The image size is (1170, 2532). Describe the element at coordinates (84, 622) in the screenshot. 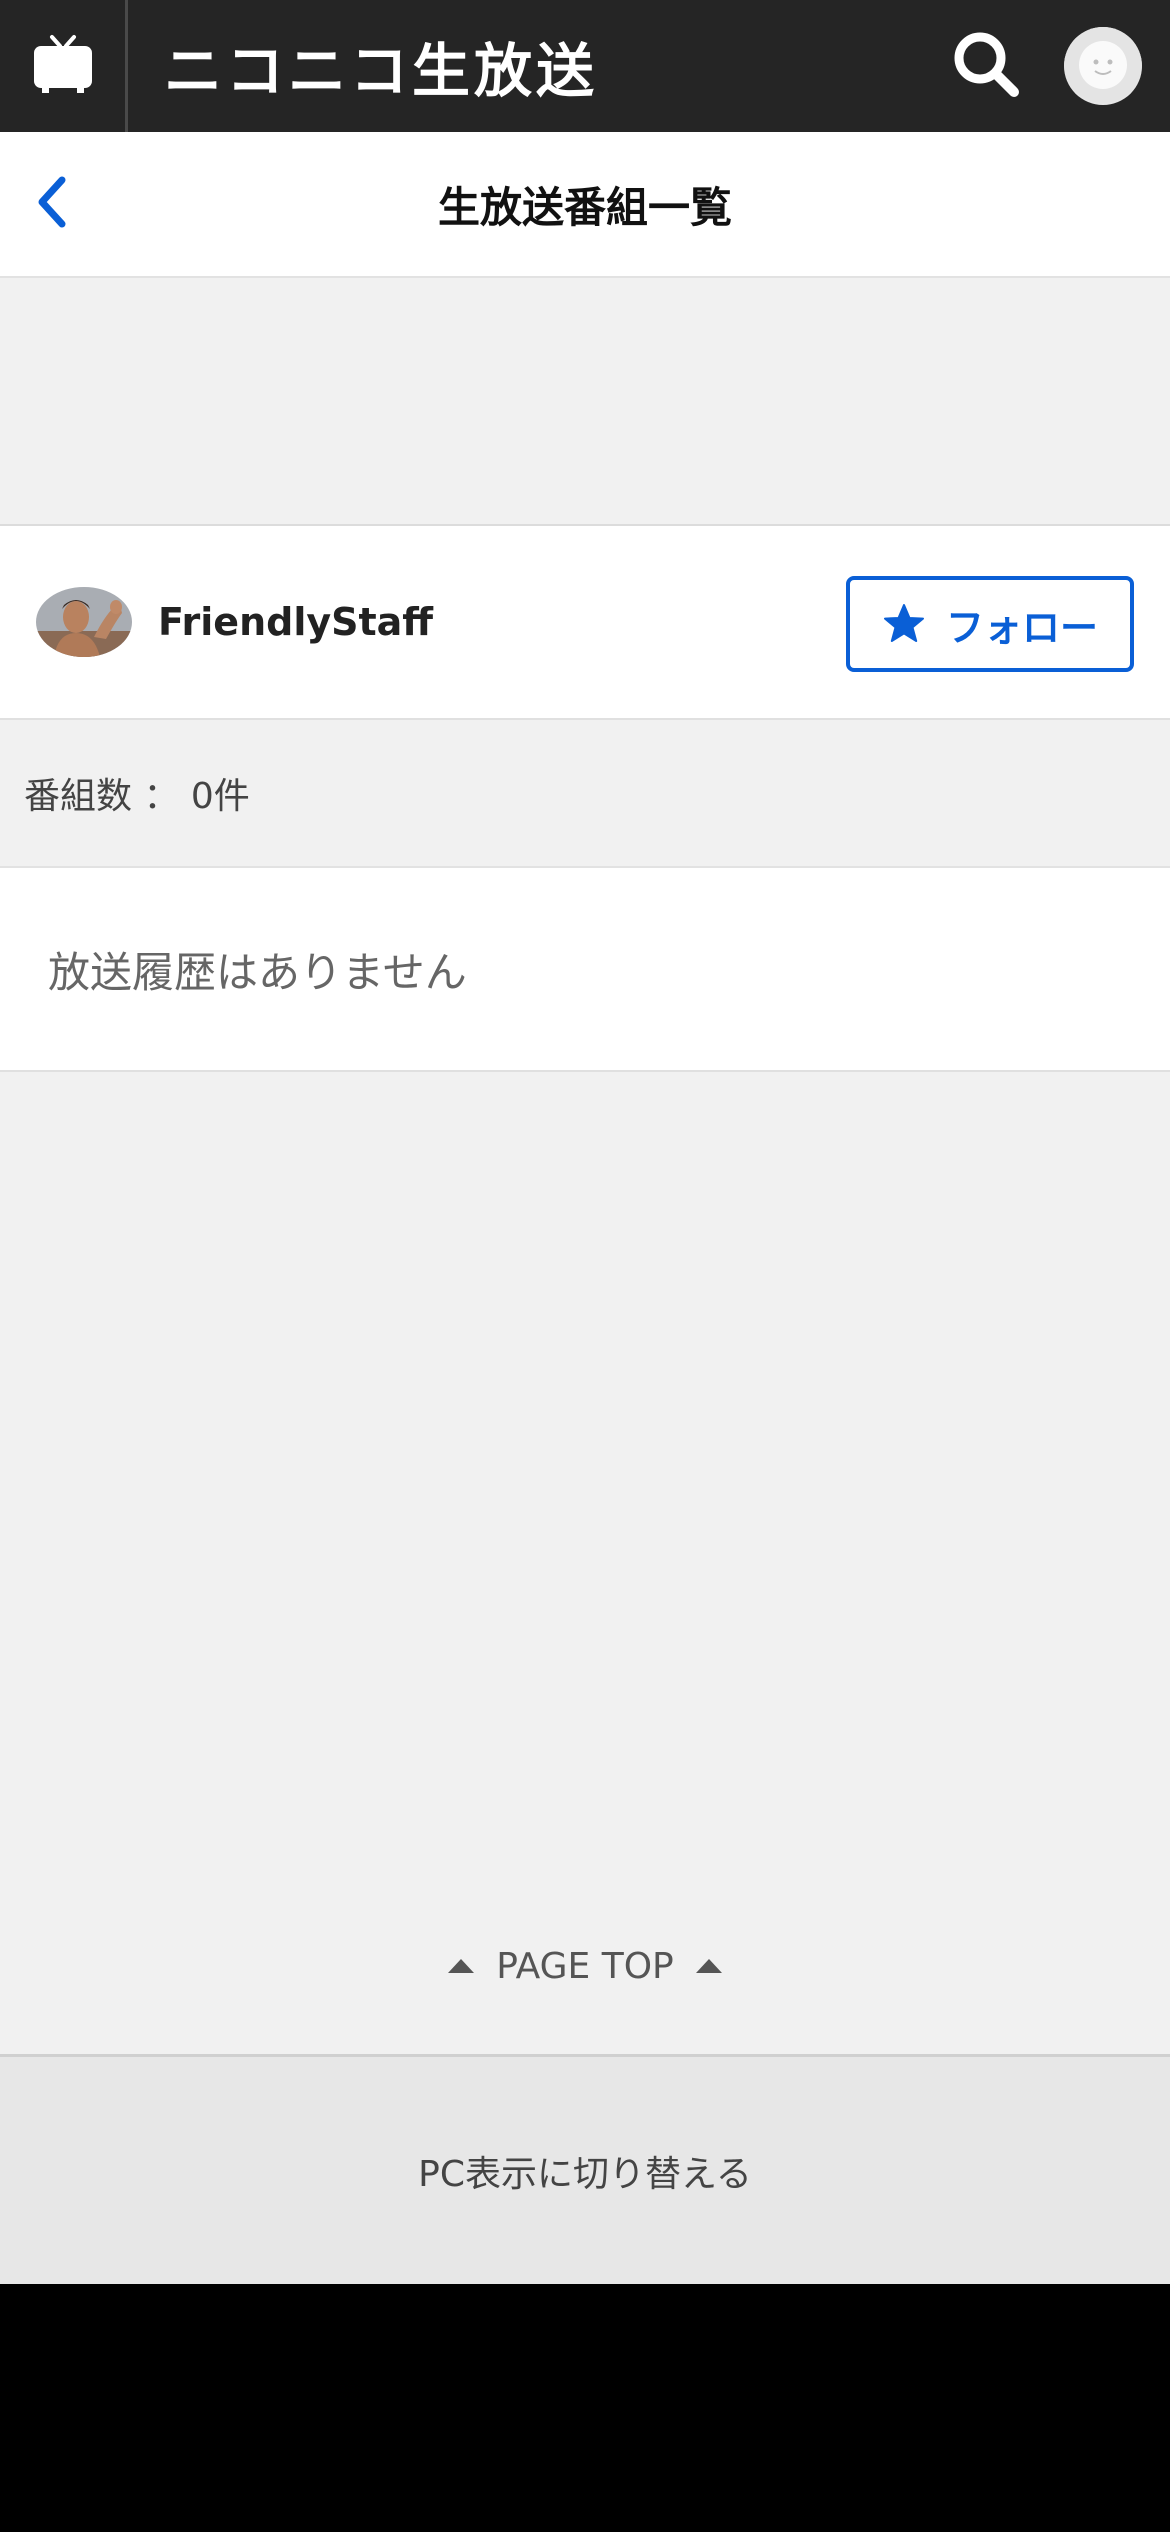

I see `channel-avatar` at that location.